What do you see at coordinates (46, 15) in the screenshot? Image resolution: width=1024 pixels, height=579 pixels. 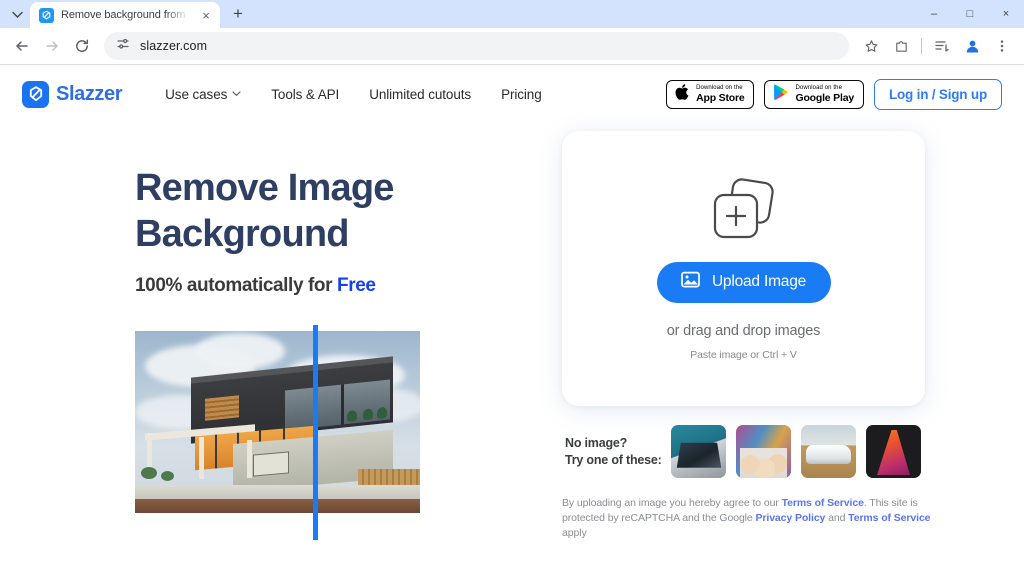 I see `slazzer-favicon` at bounding box center [46, 15].